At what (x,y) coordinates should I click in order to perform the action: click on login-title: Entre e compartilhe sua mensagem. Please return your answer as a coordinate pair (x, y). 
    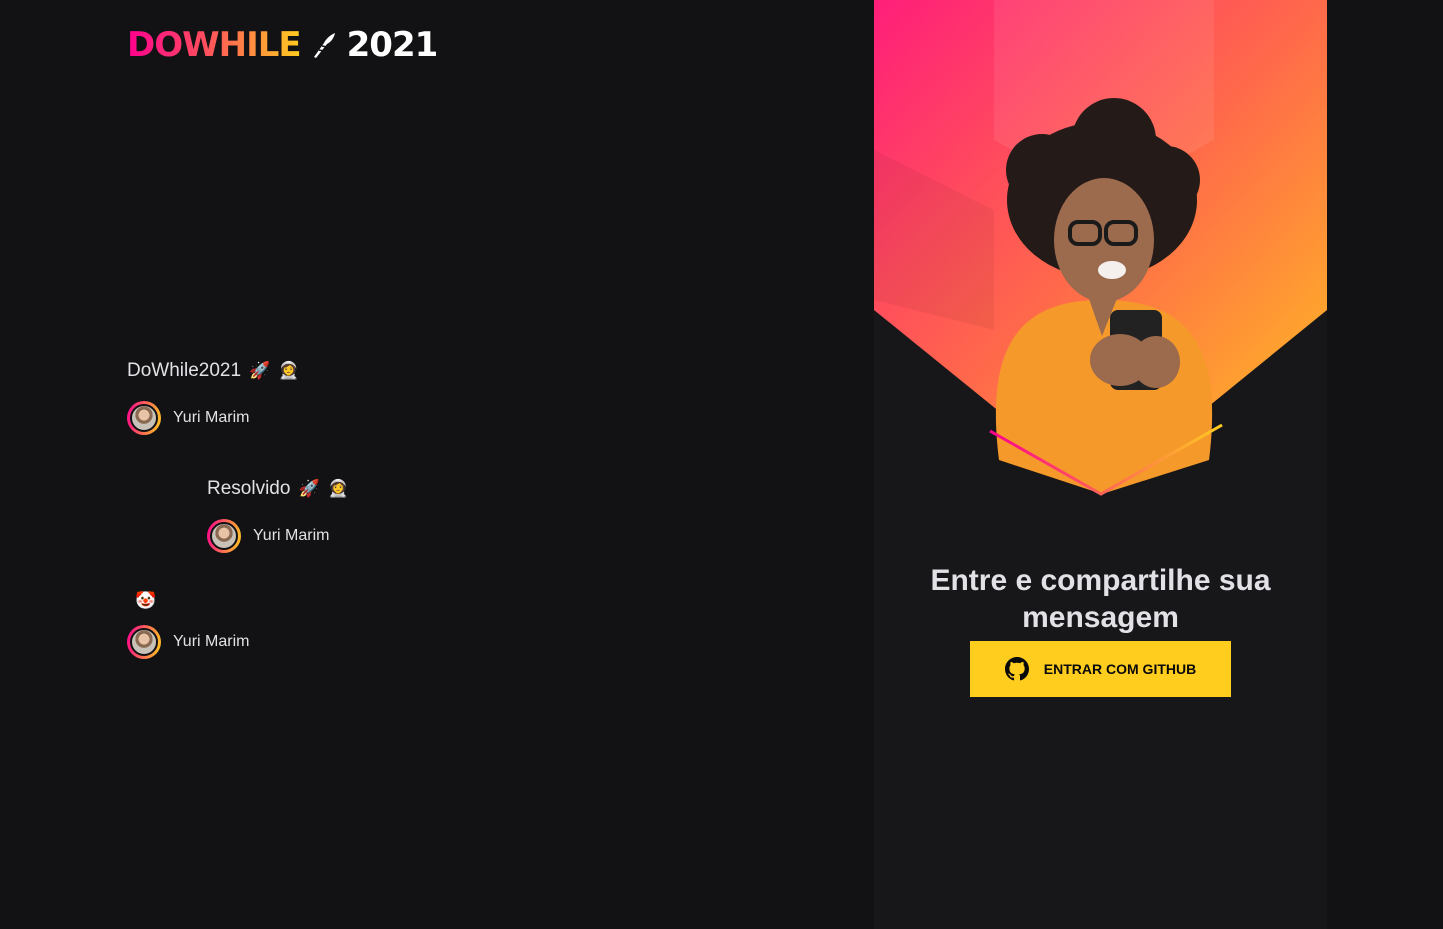
    Looking at the image, I should click on (1100, 598).